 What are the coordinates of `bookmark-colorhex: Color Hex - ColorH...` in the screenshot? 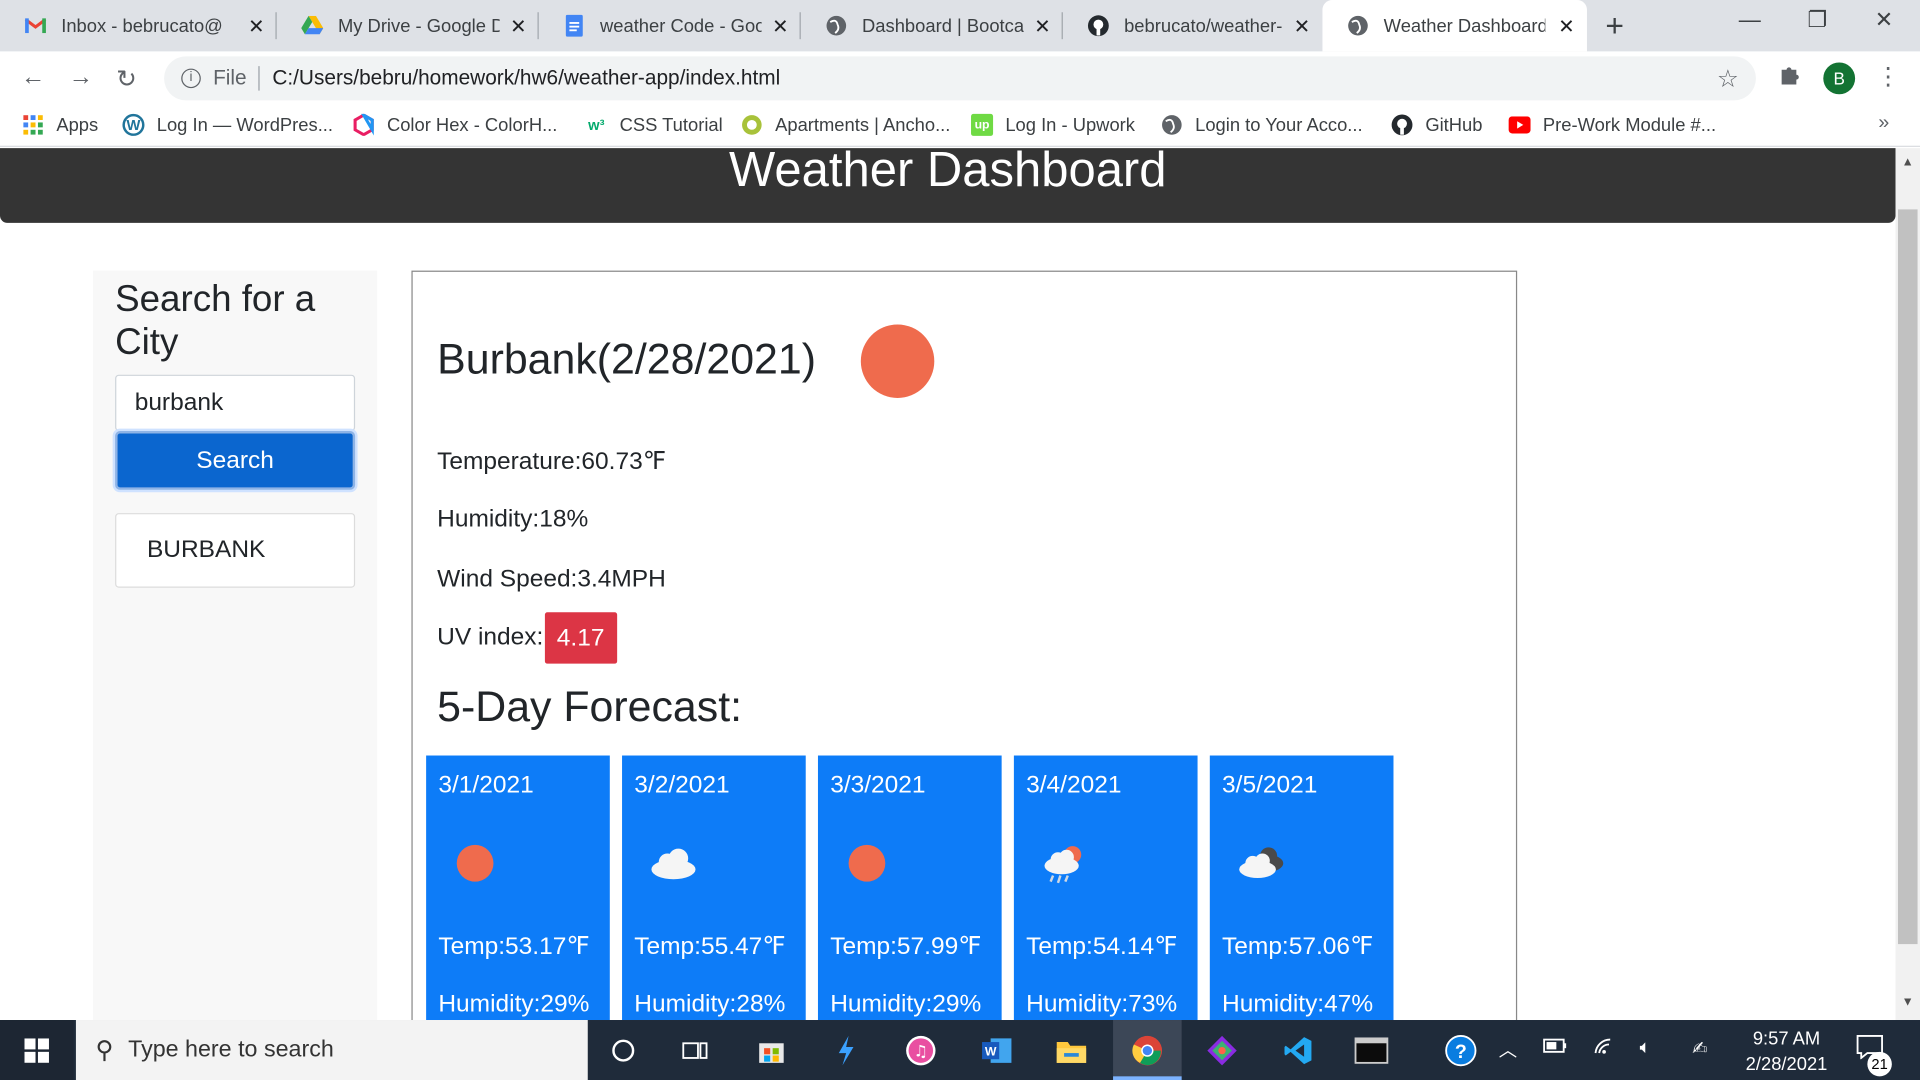 It's located at (455, 124).